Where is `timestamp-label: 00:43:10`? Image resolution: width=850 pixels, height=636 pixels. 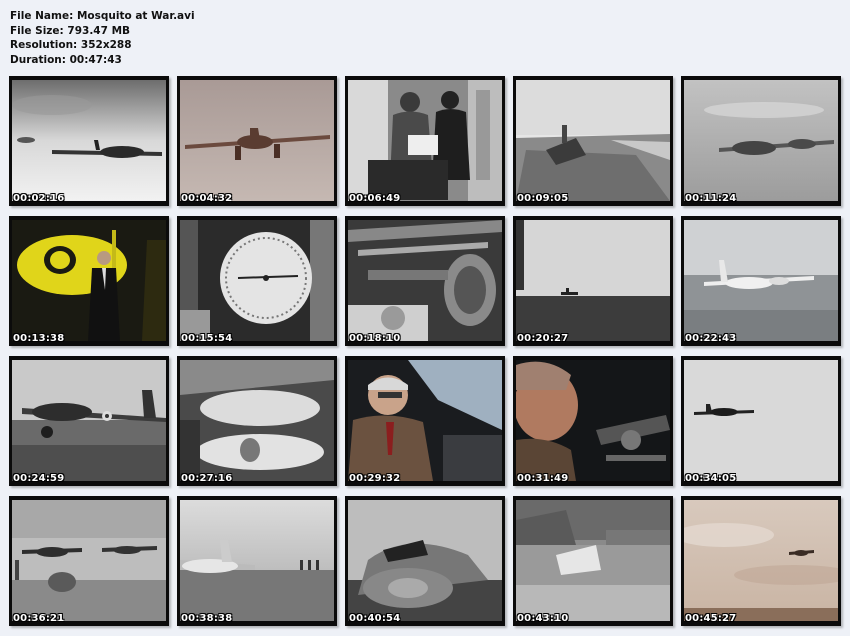 timestamp-label: 00:43:10 is located at coordinates (543, 618).